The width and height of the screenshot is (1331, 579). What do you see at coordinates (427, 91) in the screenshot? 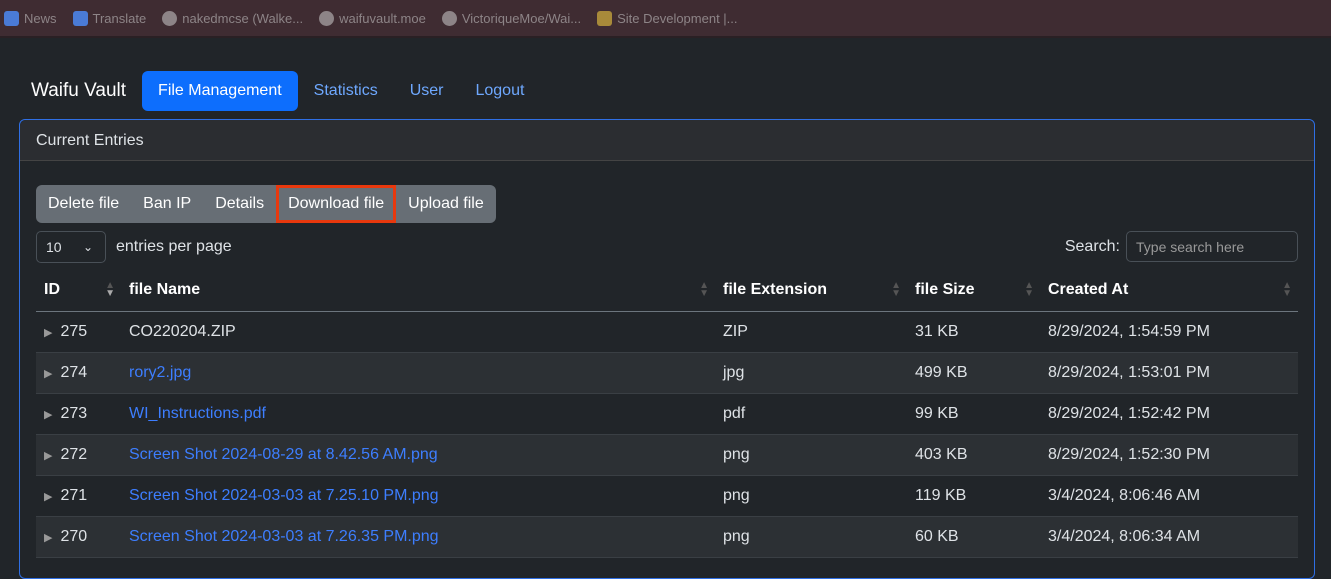
I see `nav-user: User` at bounding box center [427, 91].